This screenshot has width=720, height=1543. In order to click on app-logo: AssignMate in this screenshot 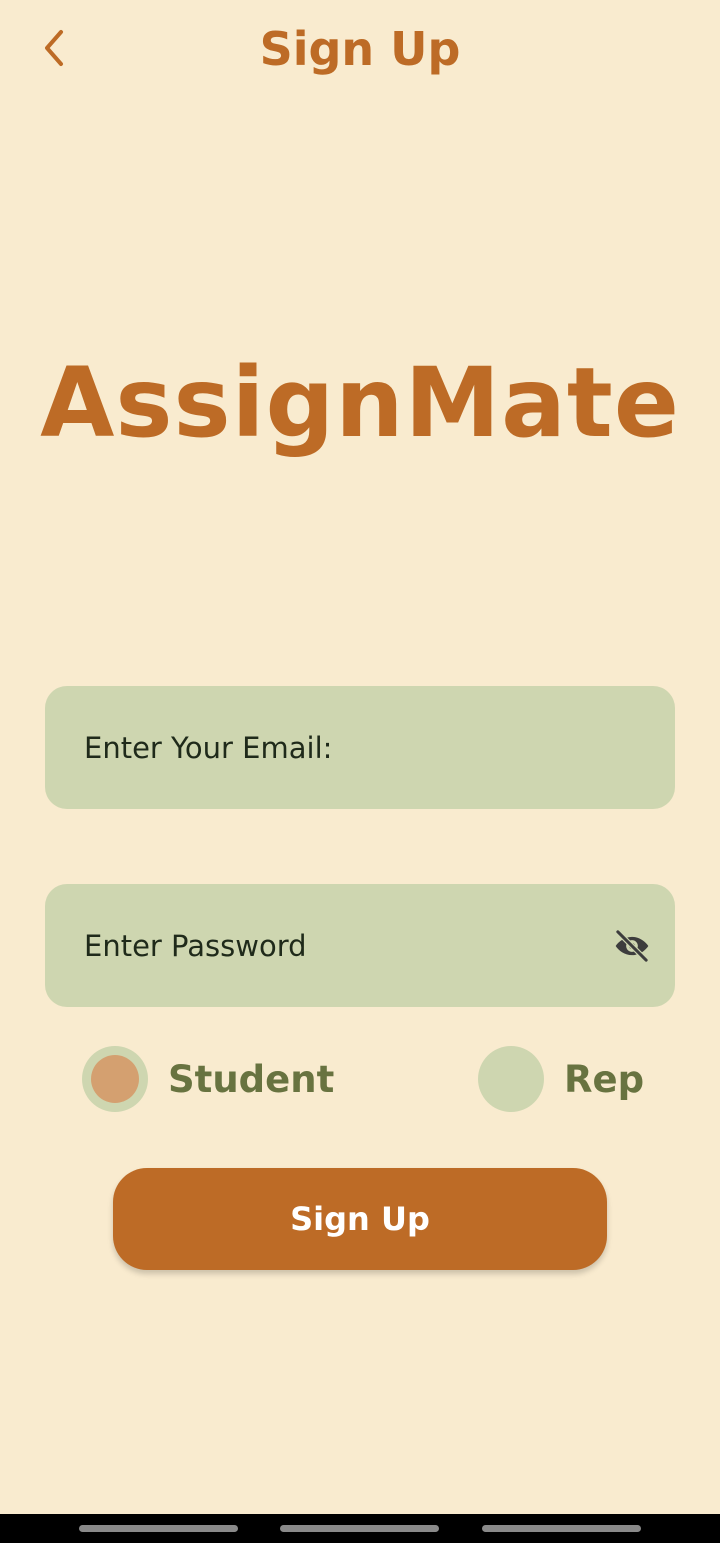, I will do `click(360, 403)`.